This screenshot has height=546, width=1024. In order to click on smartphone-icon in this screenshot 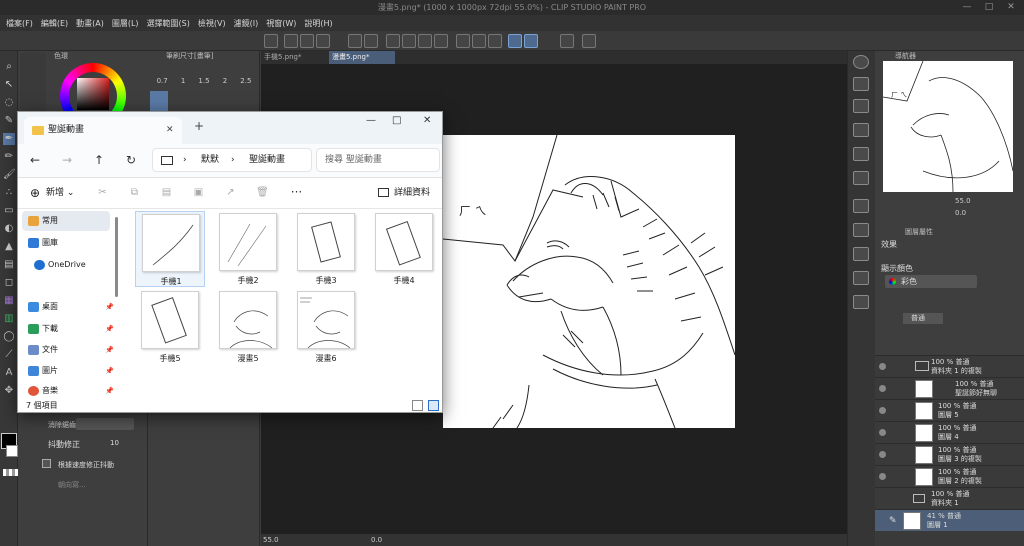, I will do `click(567, 41)`.